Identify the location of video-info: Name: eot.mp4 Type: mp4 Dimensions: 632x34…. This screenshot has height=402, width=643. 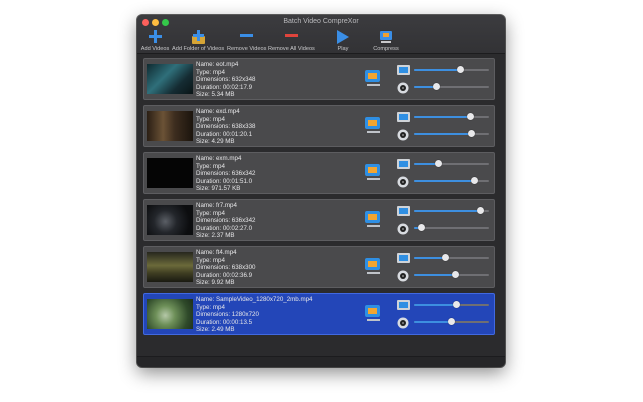
(226, 80).